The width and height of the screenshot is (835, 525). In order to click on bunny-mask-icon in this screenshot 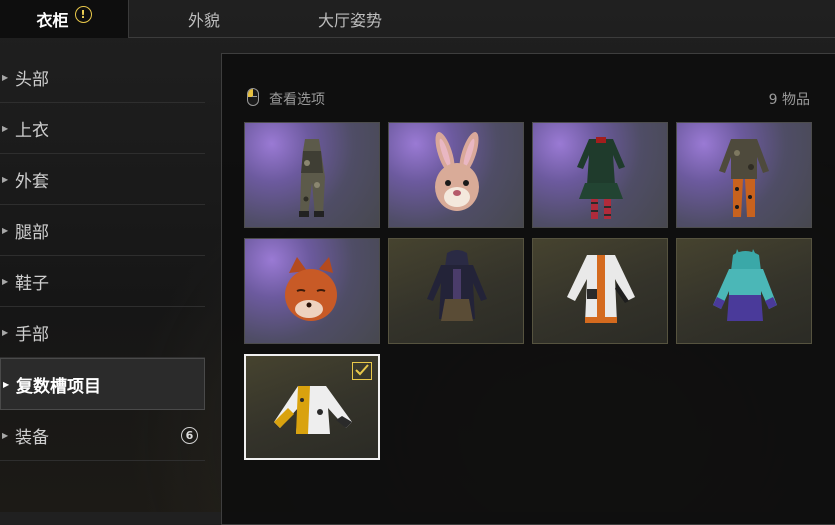, I will do `click(457, 171)`.